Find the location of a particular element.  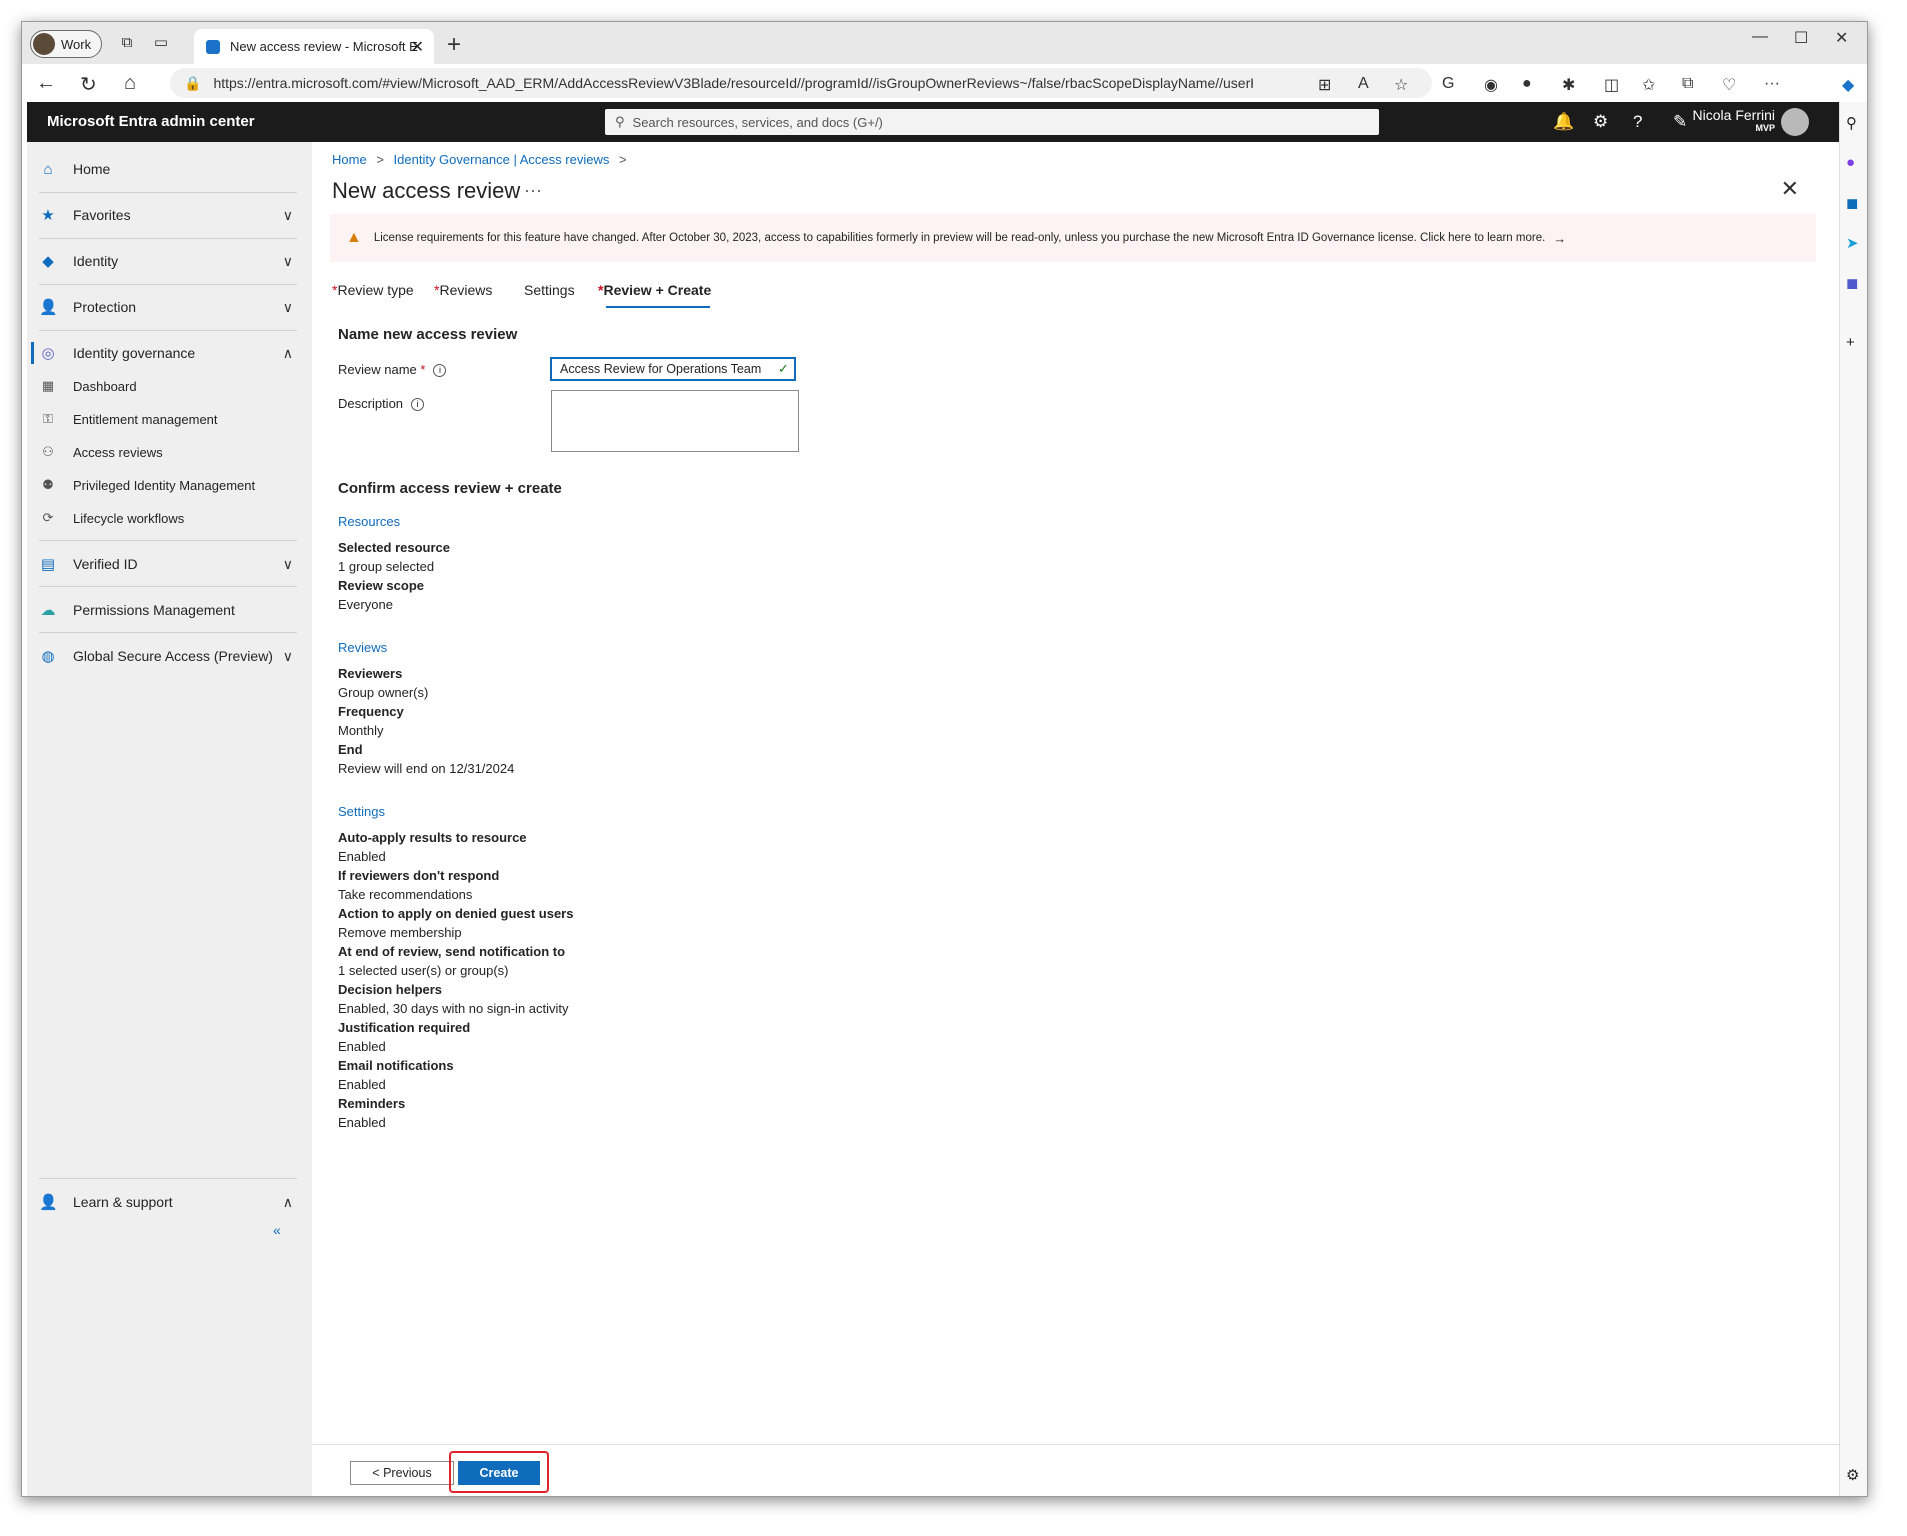

settings-more-icon: ··· is located at coordinates (1772, 84).